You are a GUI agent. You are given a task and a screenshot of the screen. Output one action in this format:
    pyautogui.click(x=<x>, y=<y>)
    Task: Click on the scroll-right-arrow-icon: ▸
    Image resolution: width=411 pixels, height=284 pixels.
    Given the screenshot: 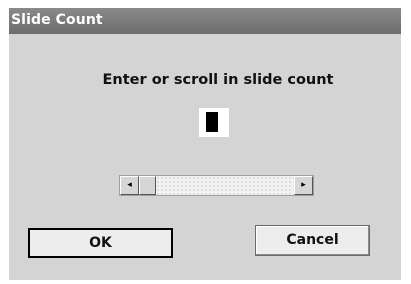 What is the action you would take?
    pyautogui.click(x=303, y=185)
    